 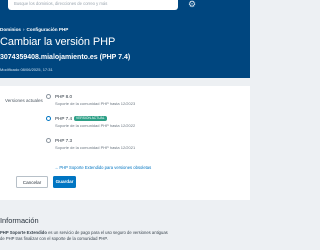 I want to click on chevron-right-icon: ›, so click(x=23, y=29).